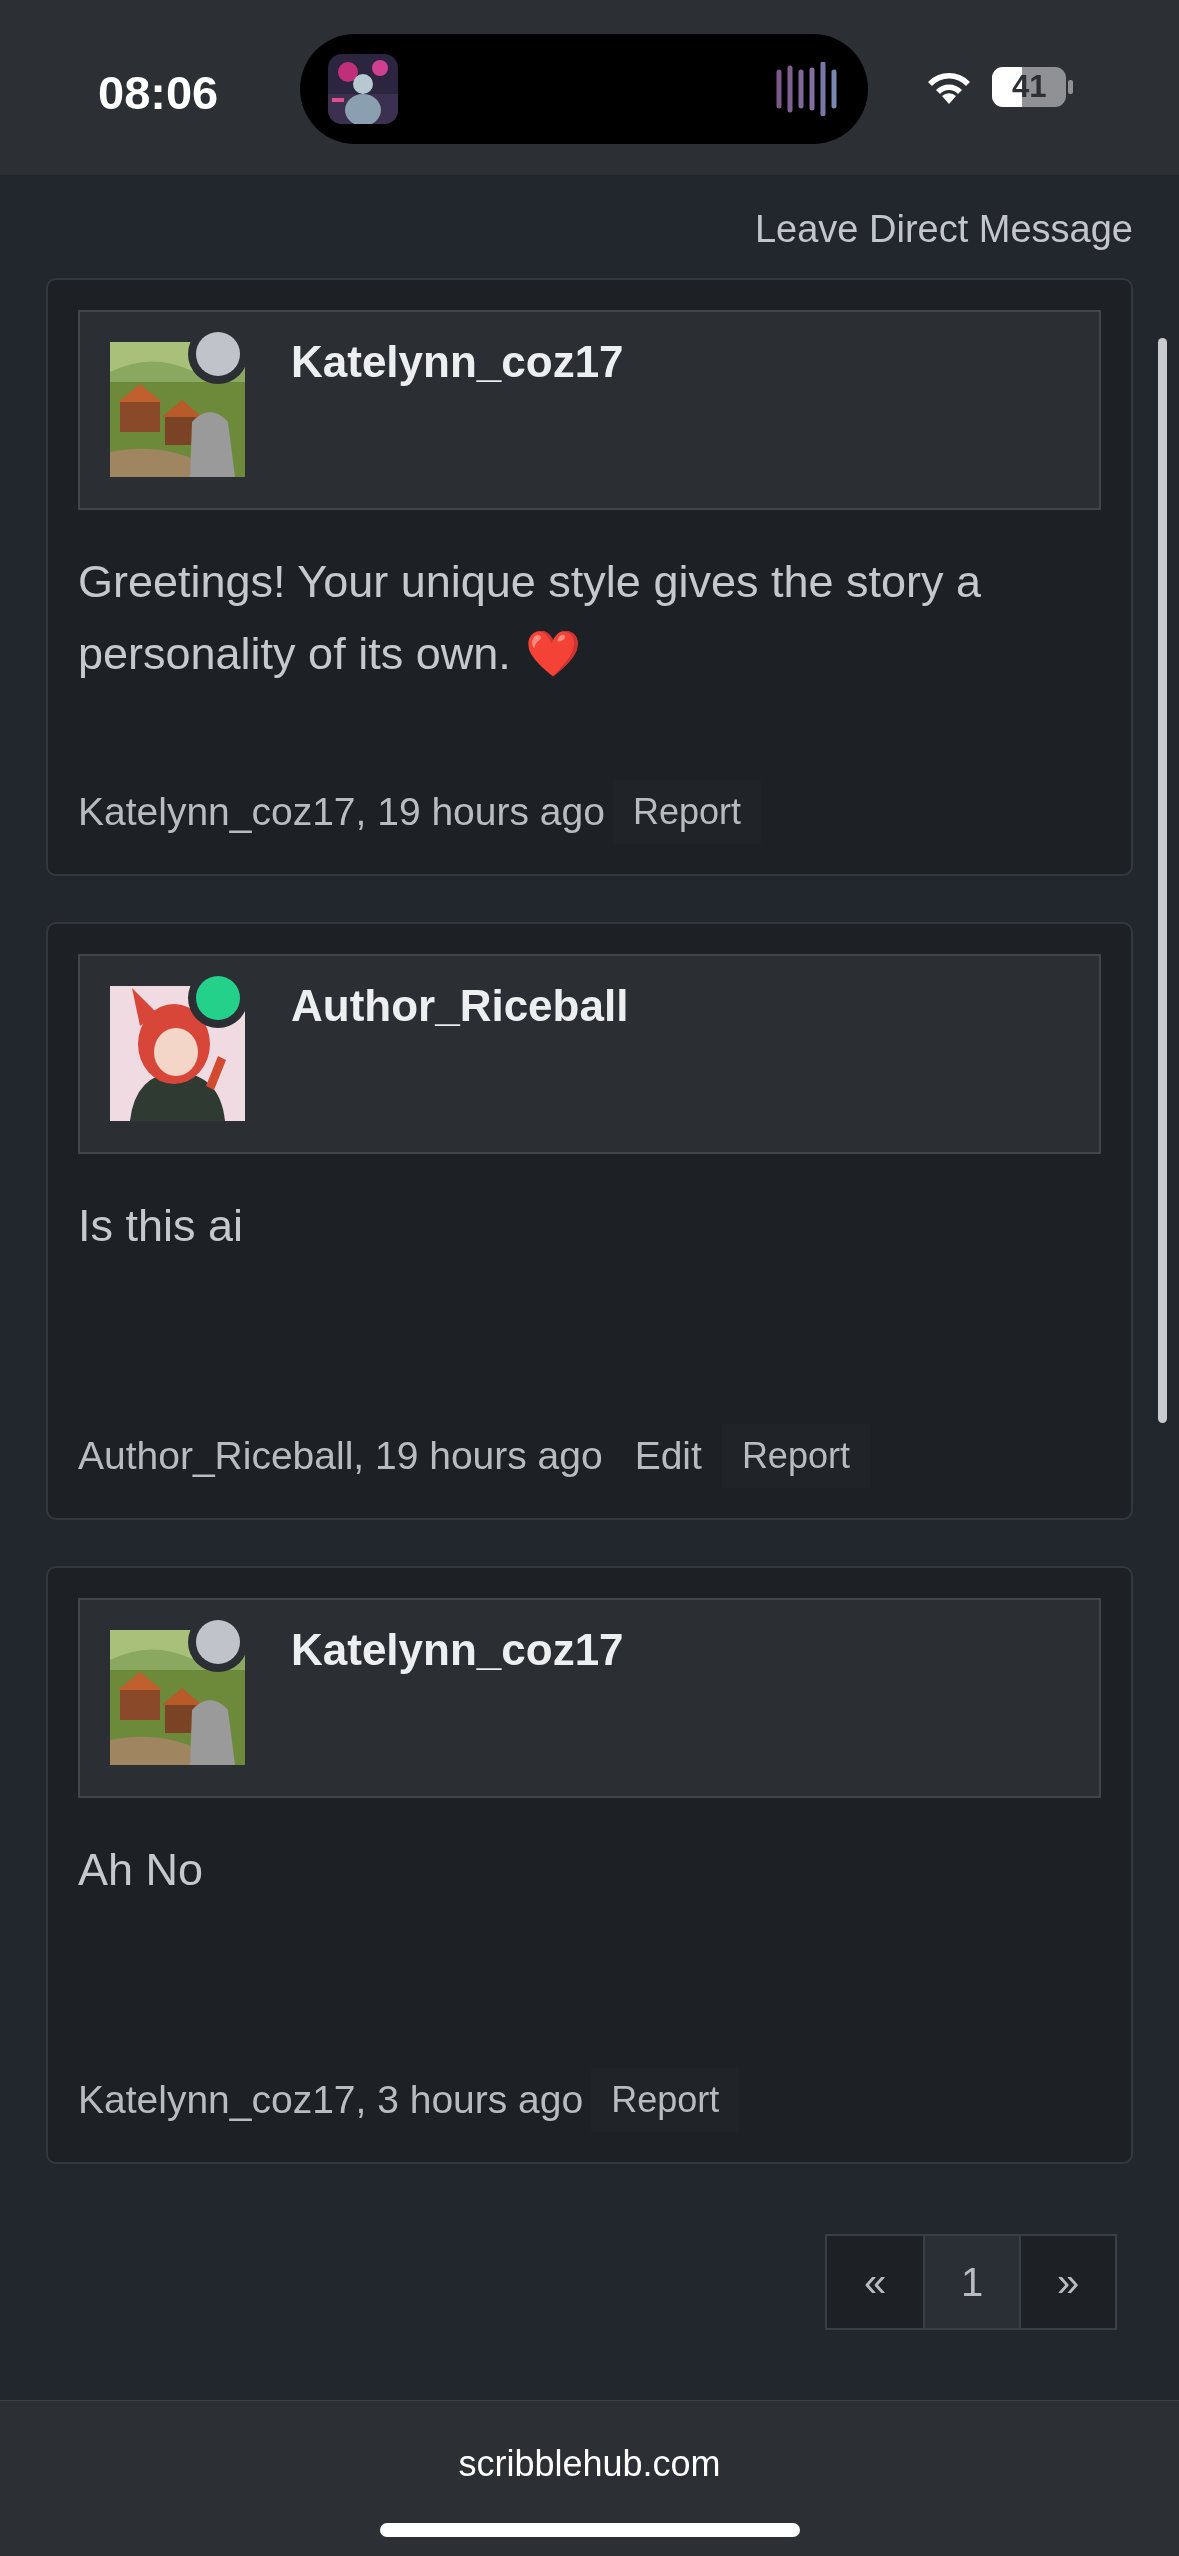  What do you see at coordinates (460, 1006) in the screenshot?
I see `username: Author_Riceball` at bounding box center [460, 1006].